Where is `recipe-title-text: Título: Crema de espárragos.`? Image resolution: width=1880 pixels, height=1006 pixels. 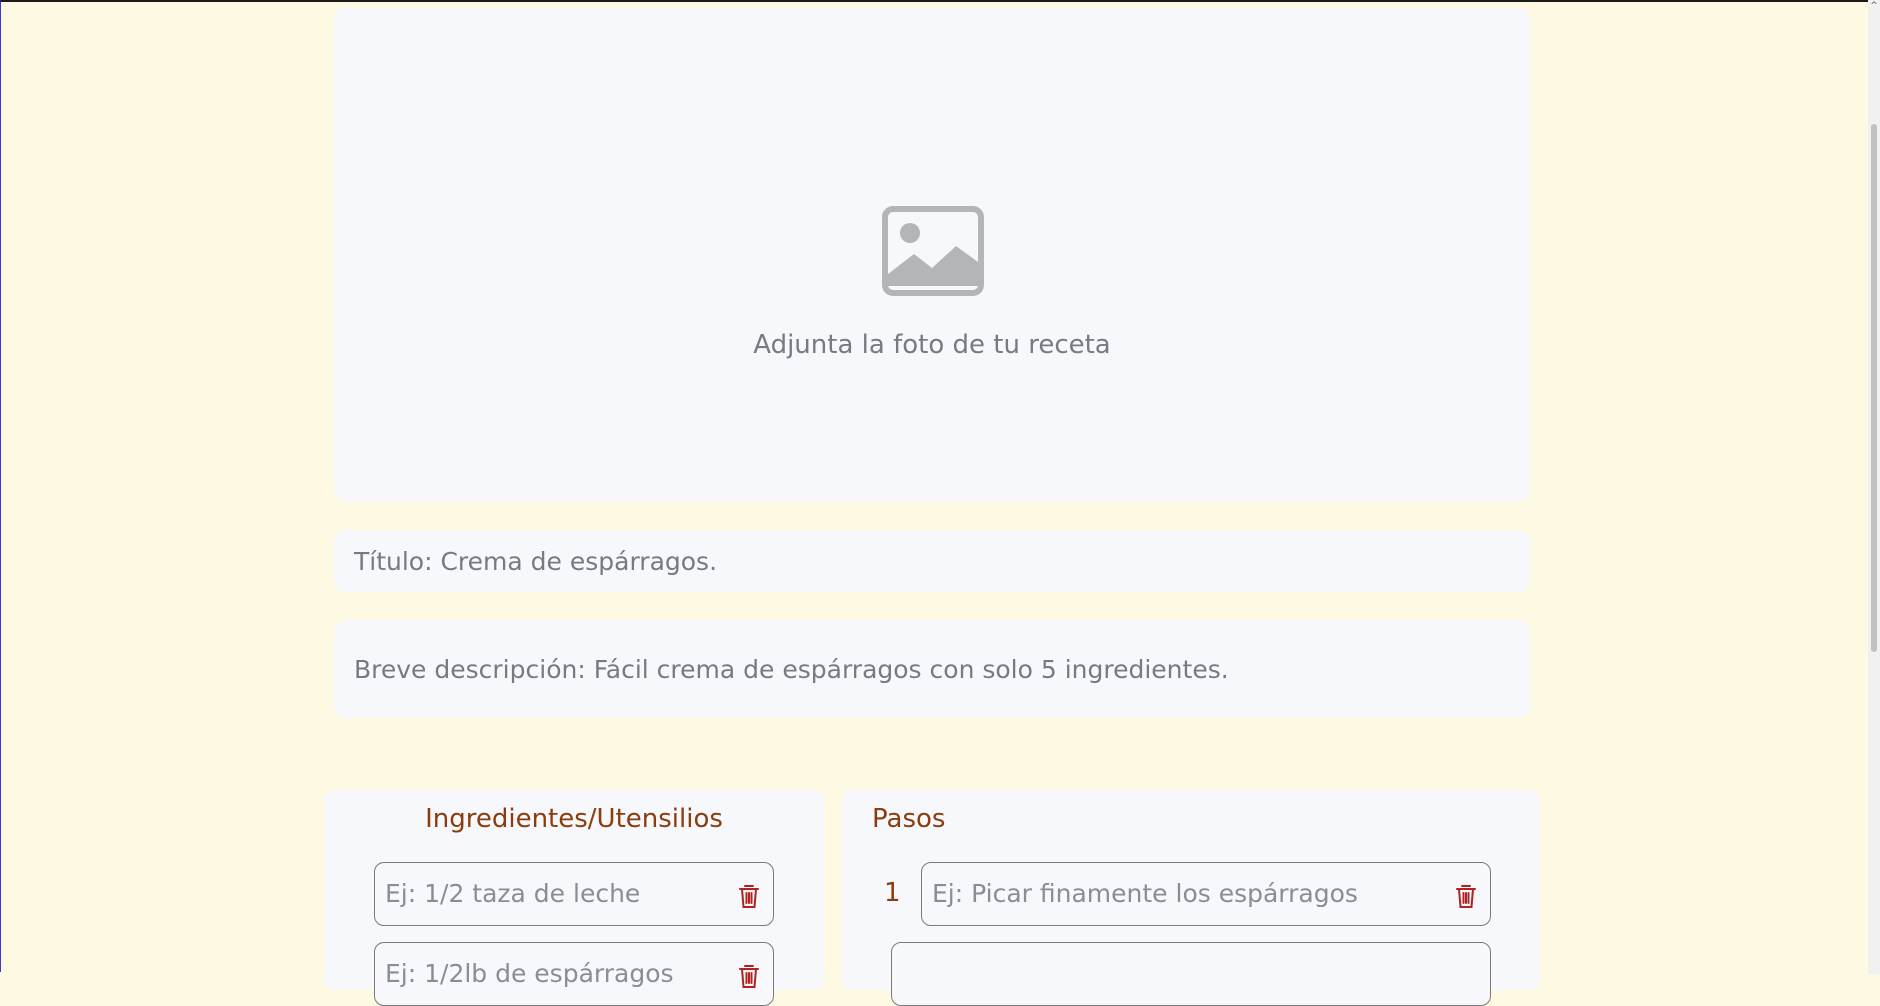
recipe-title-text: Título: Crema de espárragos. is located at coordinates (536, 561).